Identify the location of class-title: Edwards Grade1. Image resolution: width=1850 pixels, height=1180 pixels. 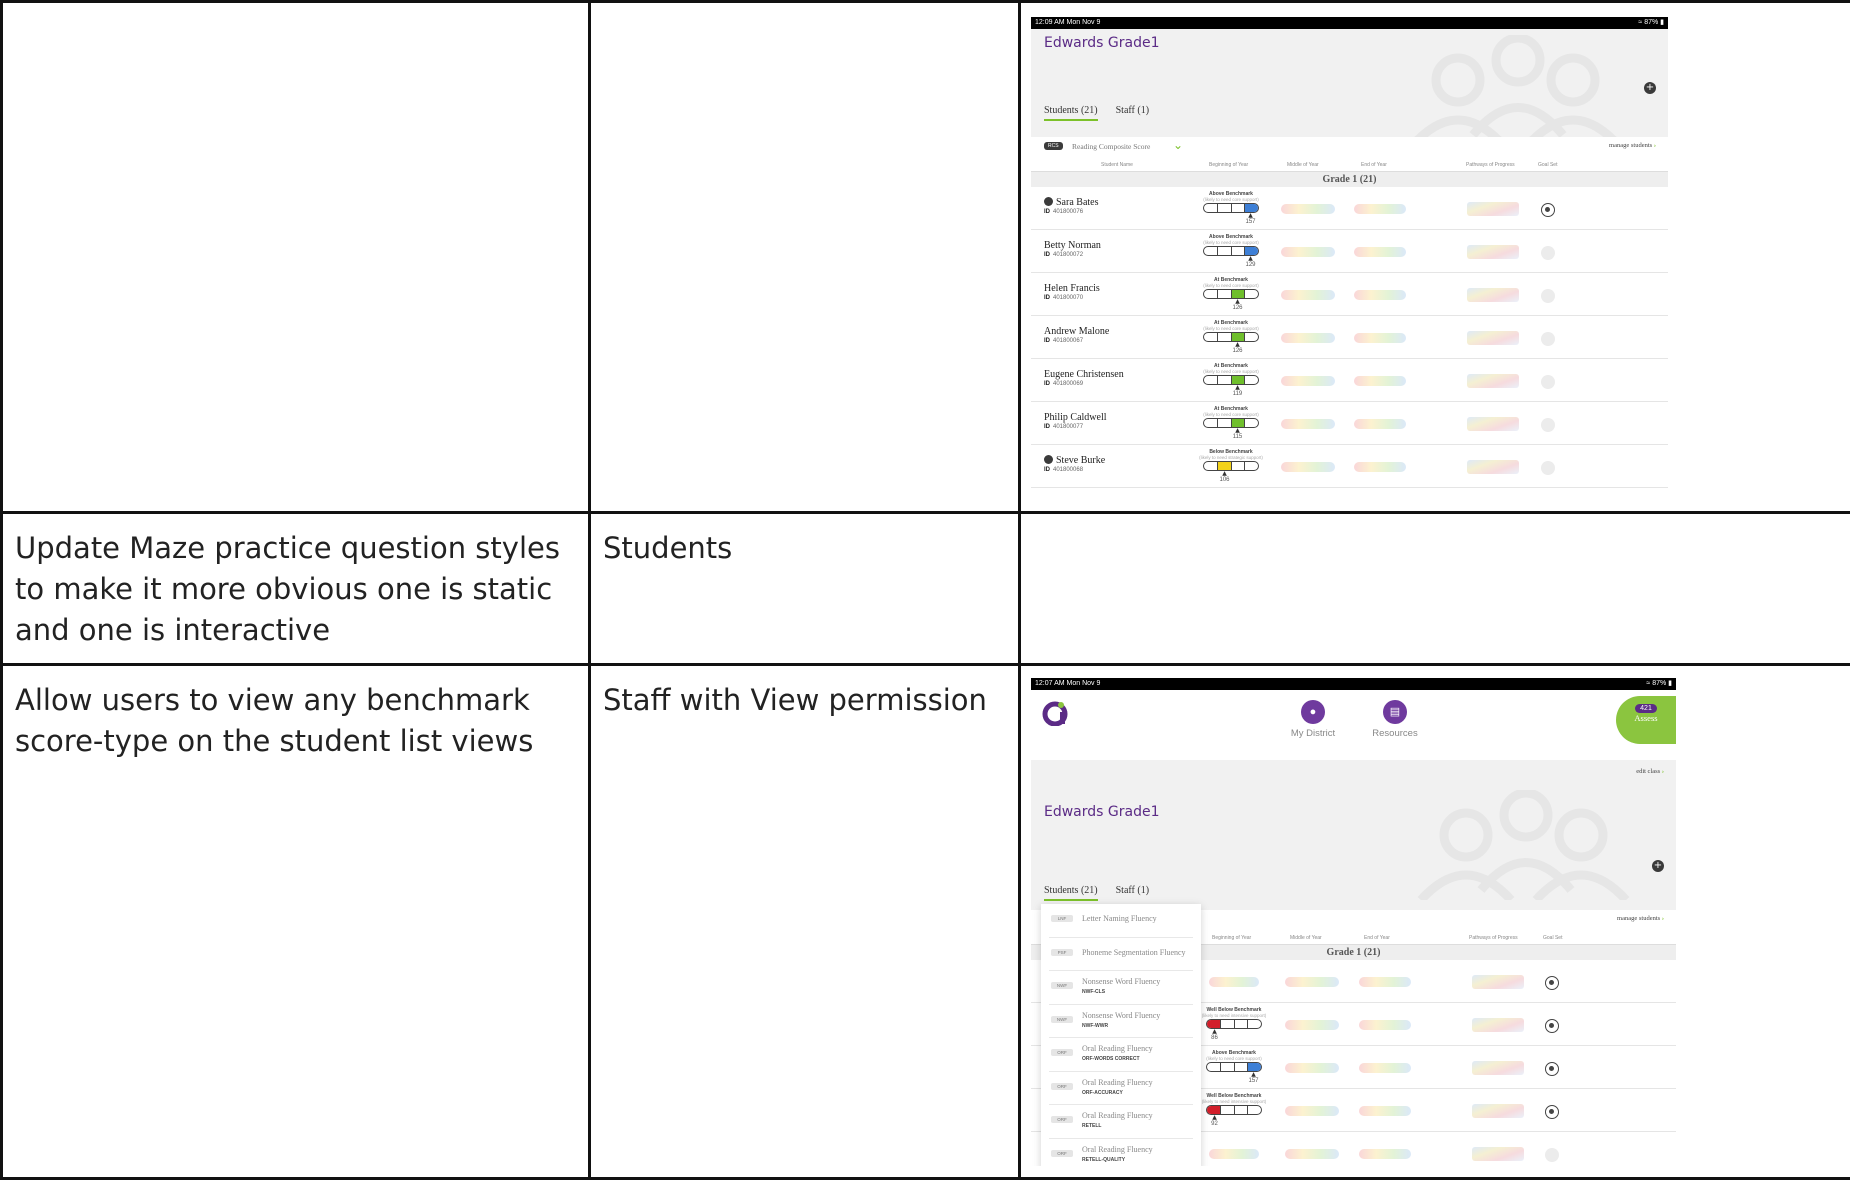
(1102, 43).